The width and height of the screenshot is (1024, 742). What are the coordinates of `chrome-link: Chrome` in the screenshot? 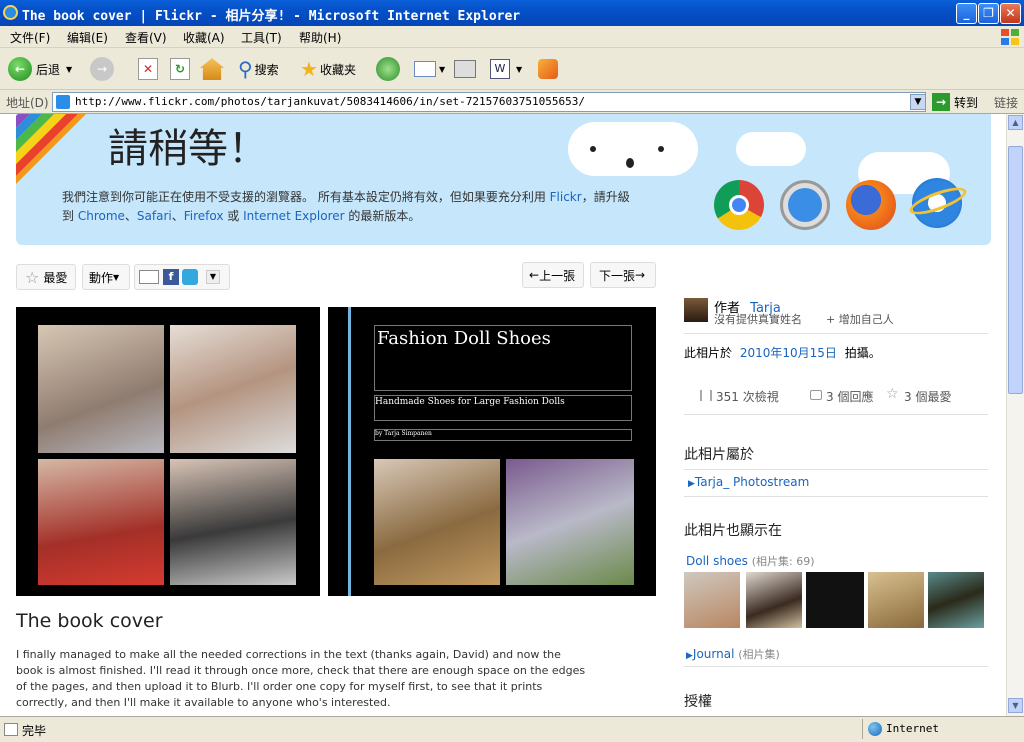 It's located at (101, 216).